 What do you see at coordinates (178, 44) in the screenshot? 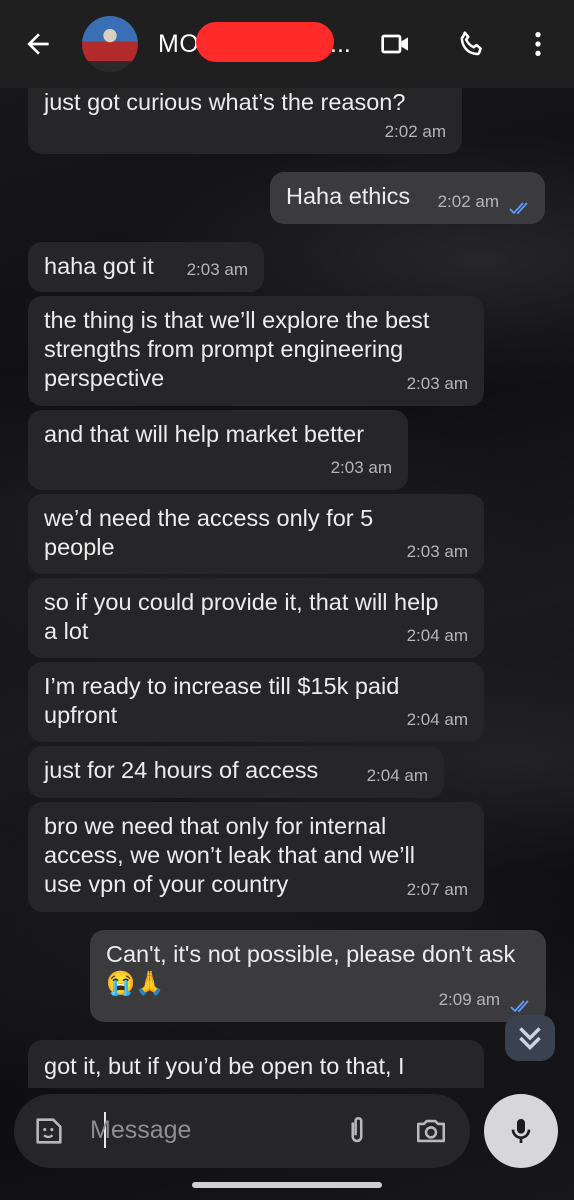
I see `contact-name: MO` at bounding box center [178, 44].